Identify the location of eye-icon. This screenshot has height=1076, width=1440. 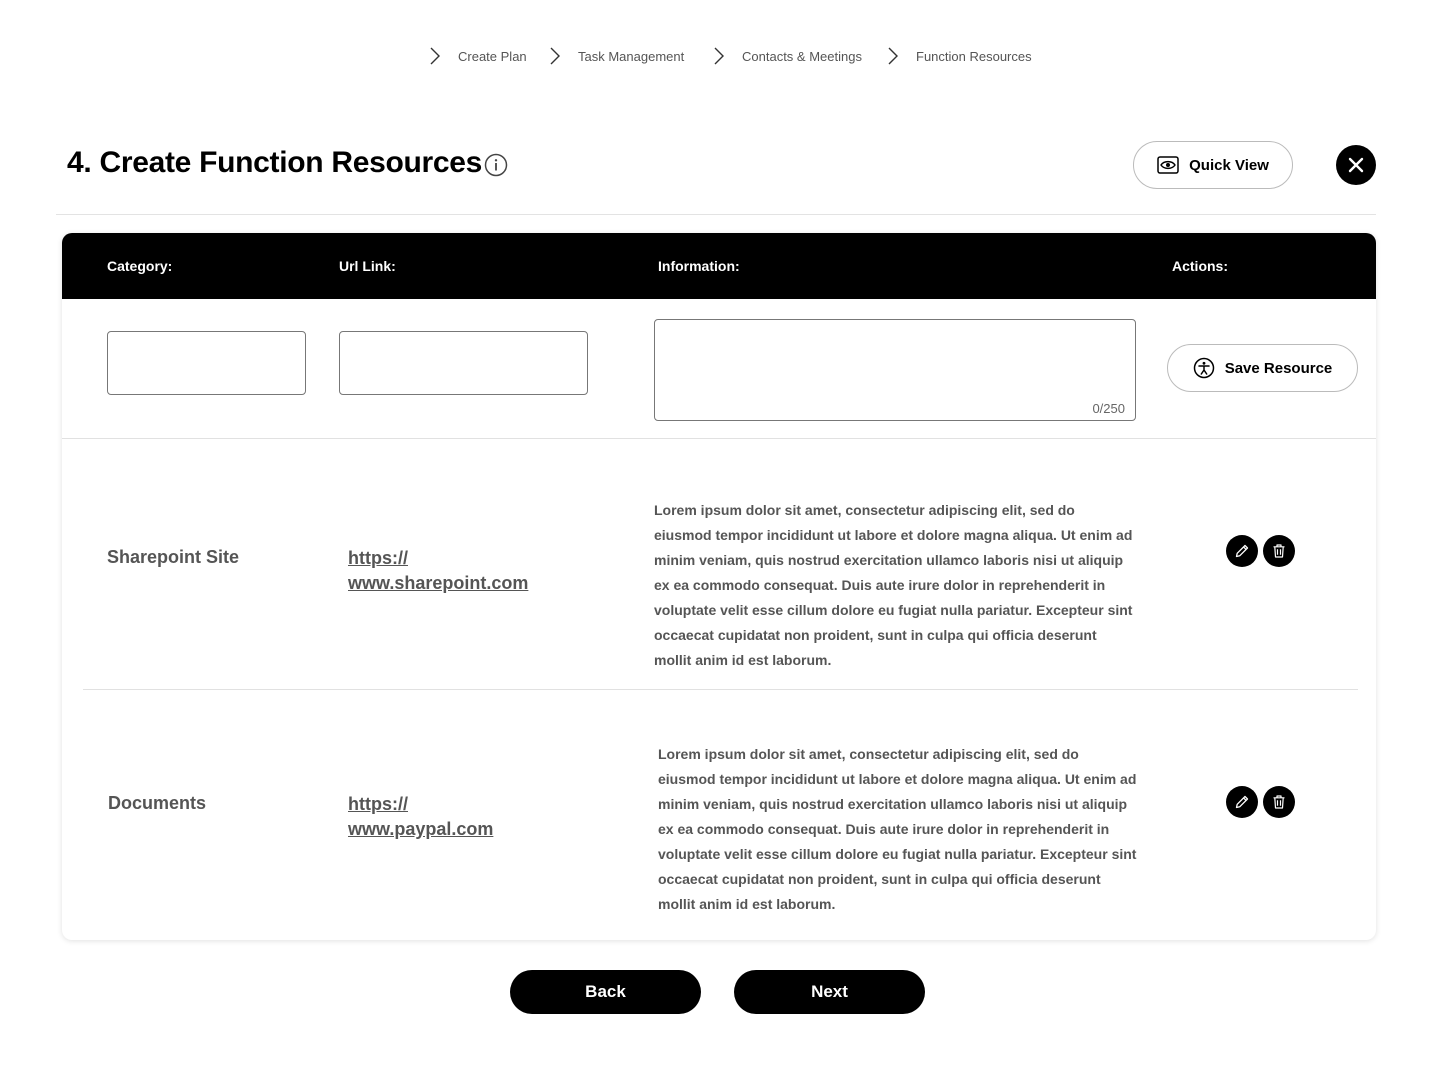
(1168, 165).